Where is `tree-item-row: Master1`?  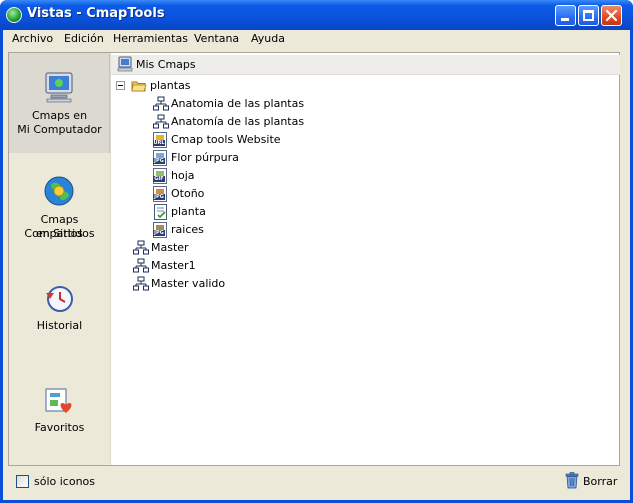 tree-item-row: Master1 is located at coordinates (365, 266).